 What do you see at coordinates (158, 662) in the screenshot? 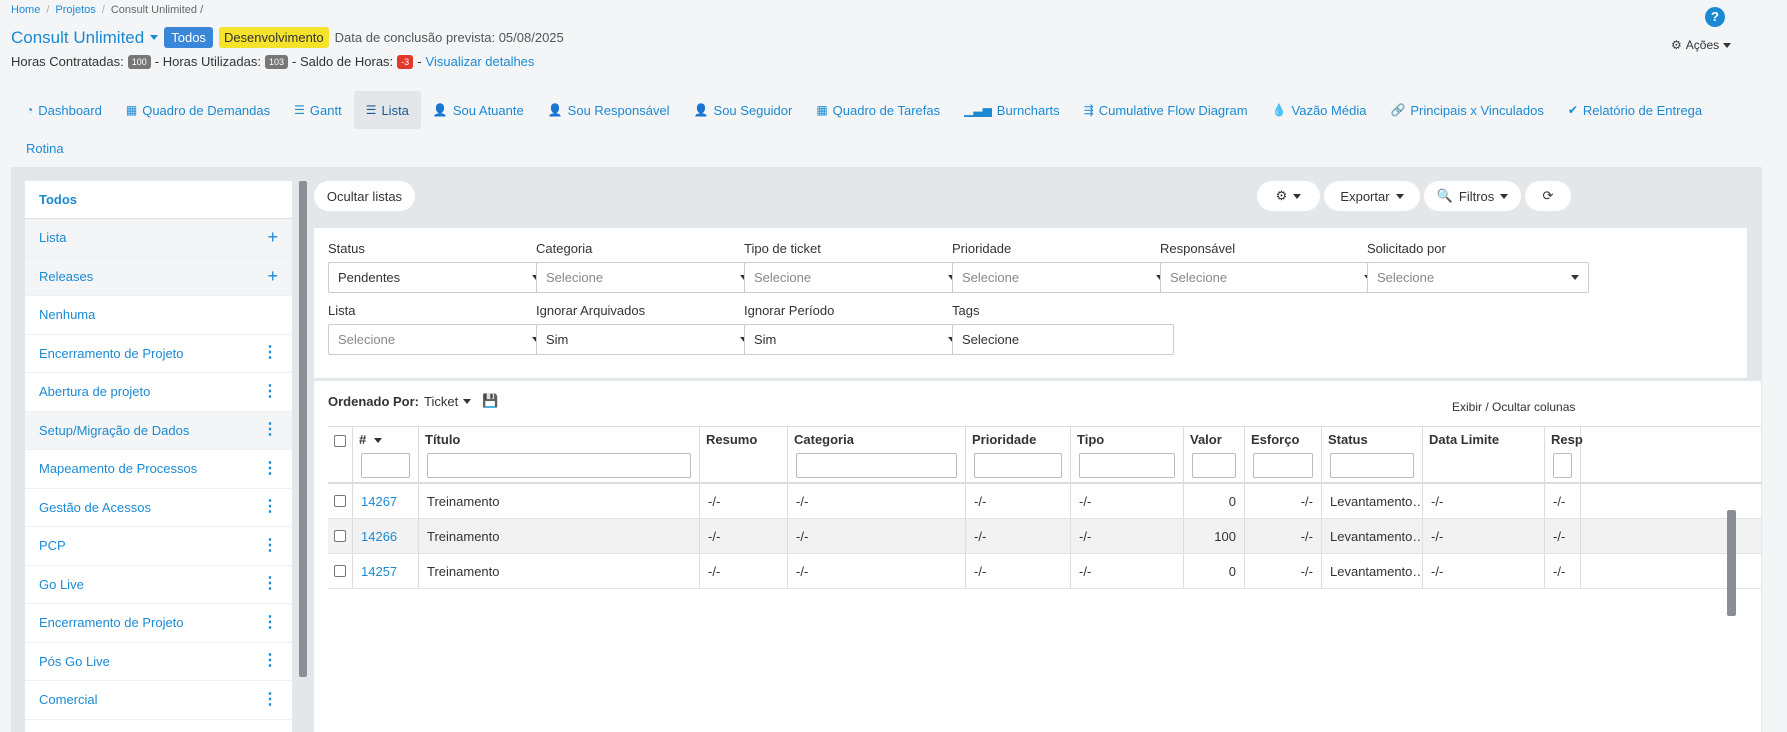
I see `sidebar-item-p-s-go-live: Pós Go Live ⋮` at bounding box center [158, 662].